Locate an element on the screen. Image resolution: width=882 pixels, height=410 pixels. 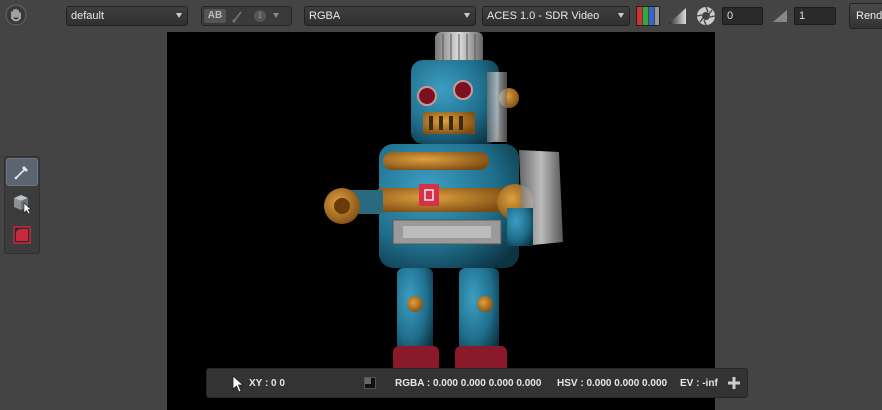
swatch-icon is located at coordinates (370, 383).